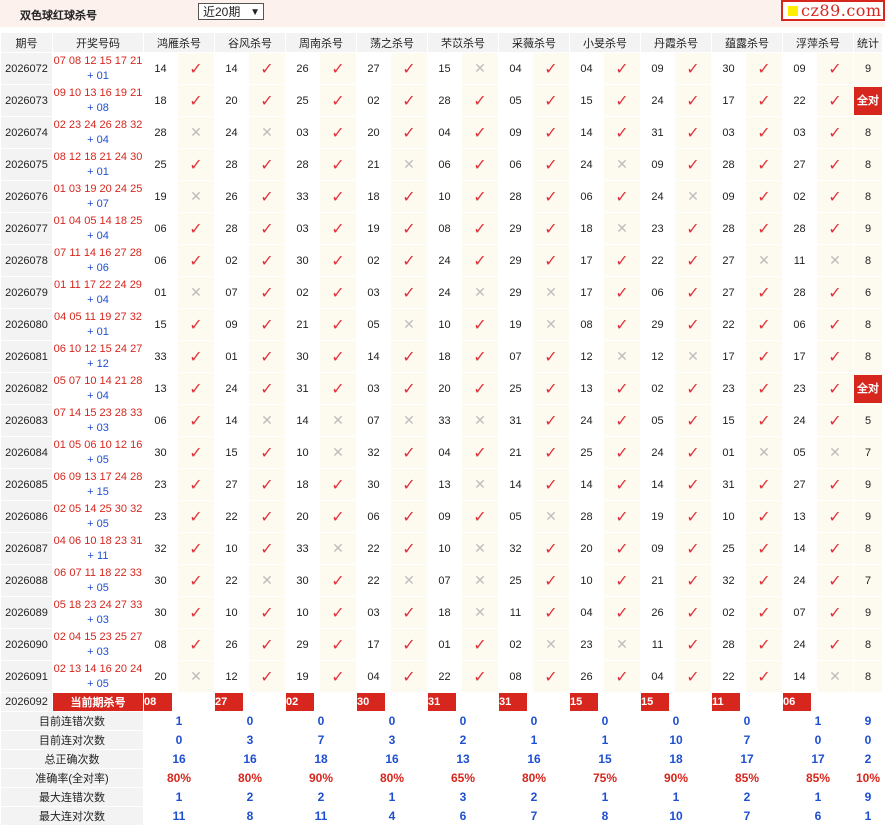 The height and width of the screenshot is (828, 885). I want to click on current-period: 2026092, so click(26, 702).